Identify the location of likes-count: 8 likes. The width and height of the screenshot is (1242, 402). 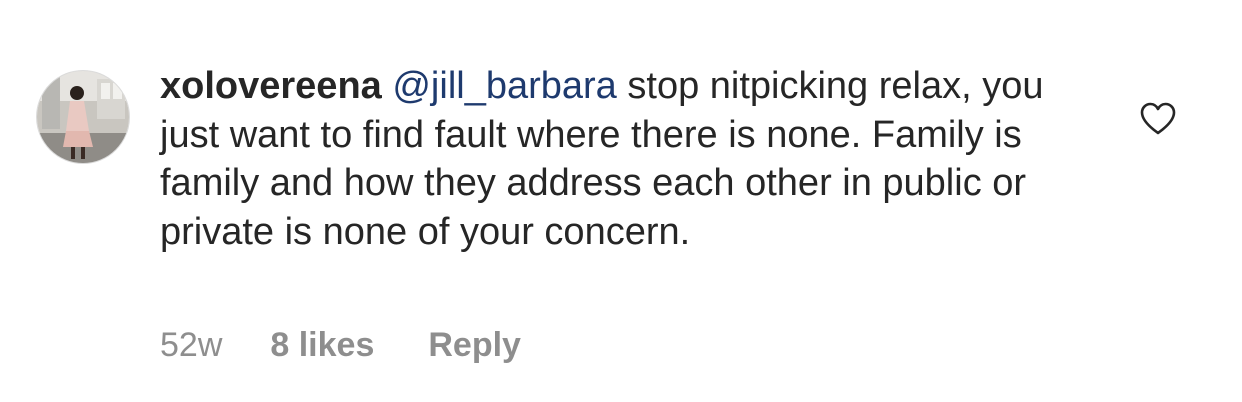
(322, 345).